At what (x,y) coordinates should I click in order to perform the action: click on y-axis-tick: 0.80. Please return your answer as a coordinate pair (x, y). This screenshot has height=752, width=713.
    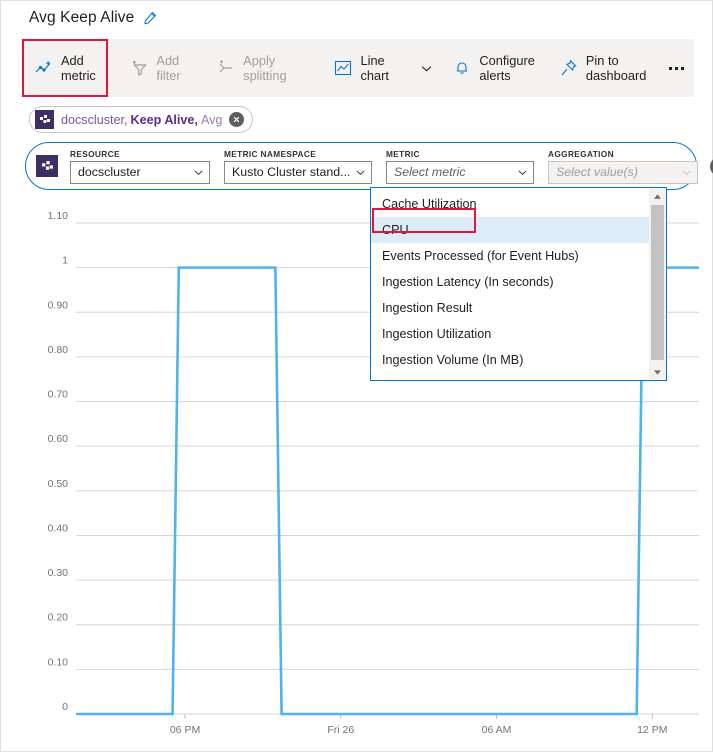
    Looking at the image, I should click on (58, 350).